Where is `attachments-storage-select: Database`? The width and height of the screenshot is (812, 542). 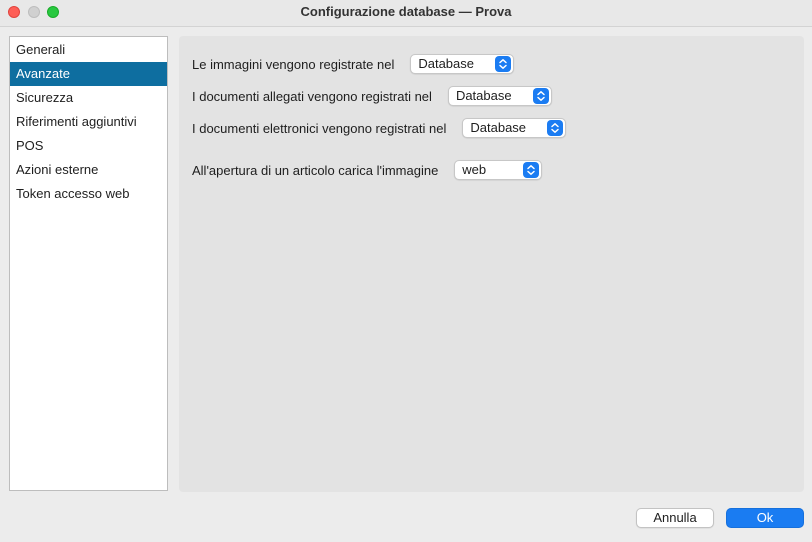
attachments-storage-select: Database is located at coordinates (499, 96).